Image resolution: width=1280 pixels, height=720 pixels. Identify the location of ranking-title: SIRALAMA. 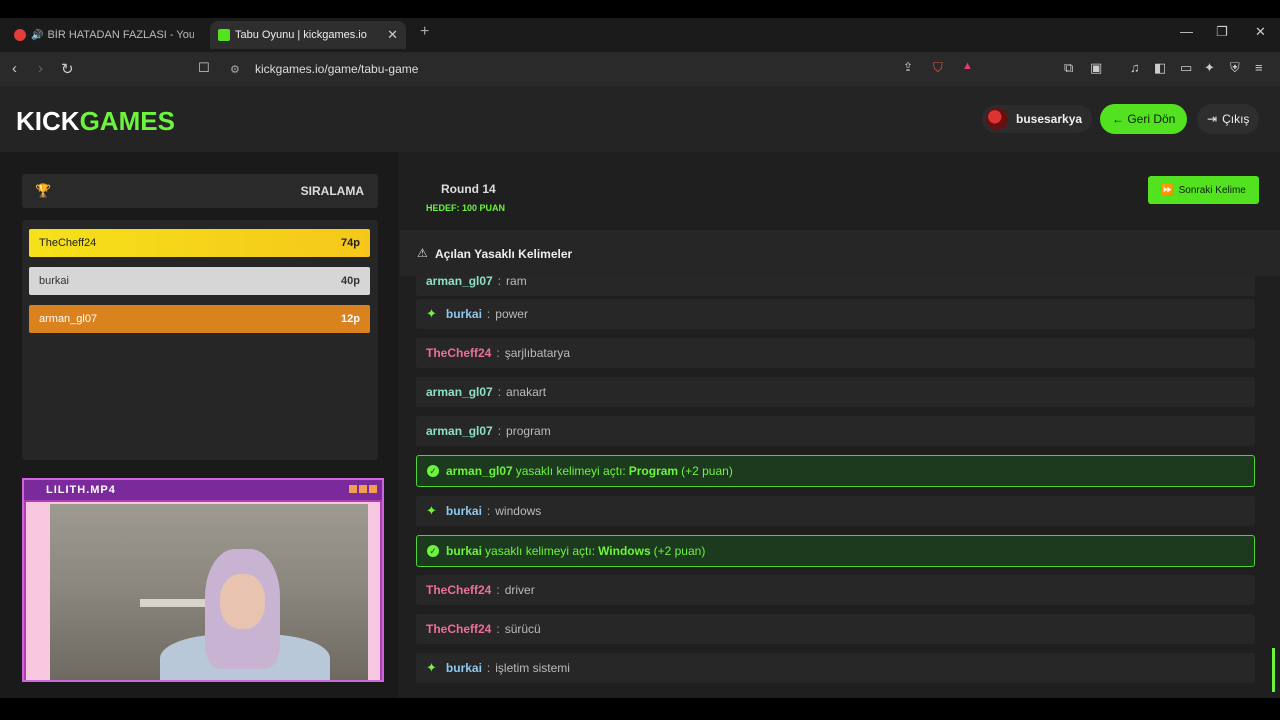
(332, 191).